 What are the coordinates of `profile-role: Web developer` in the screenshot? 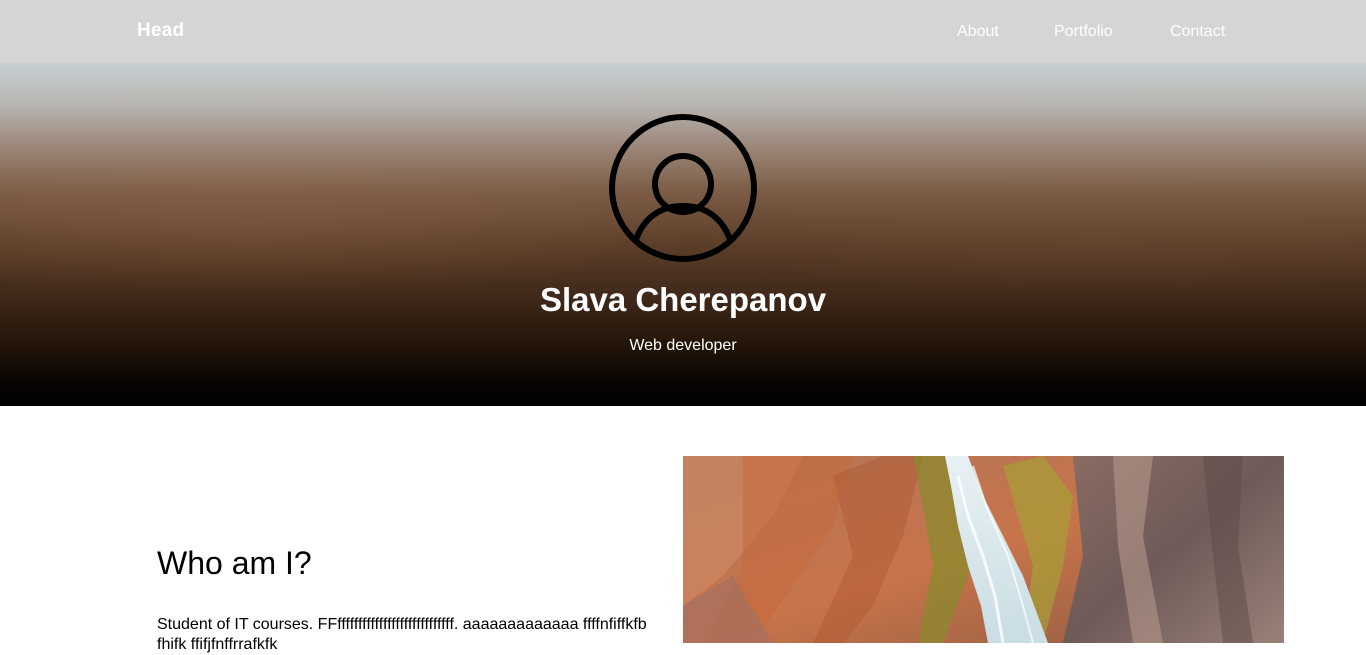 It's located at (683, 345).